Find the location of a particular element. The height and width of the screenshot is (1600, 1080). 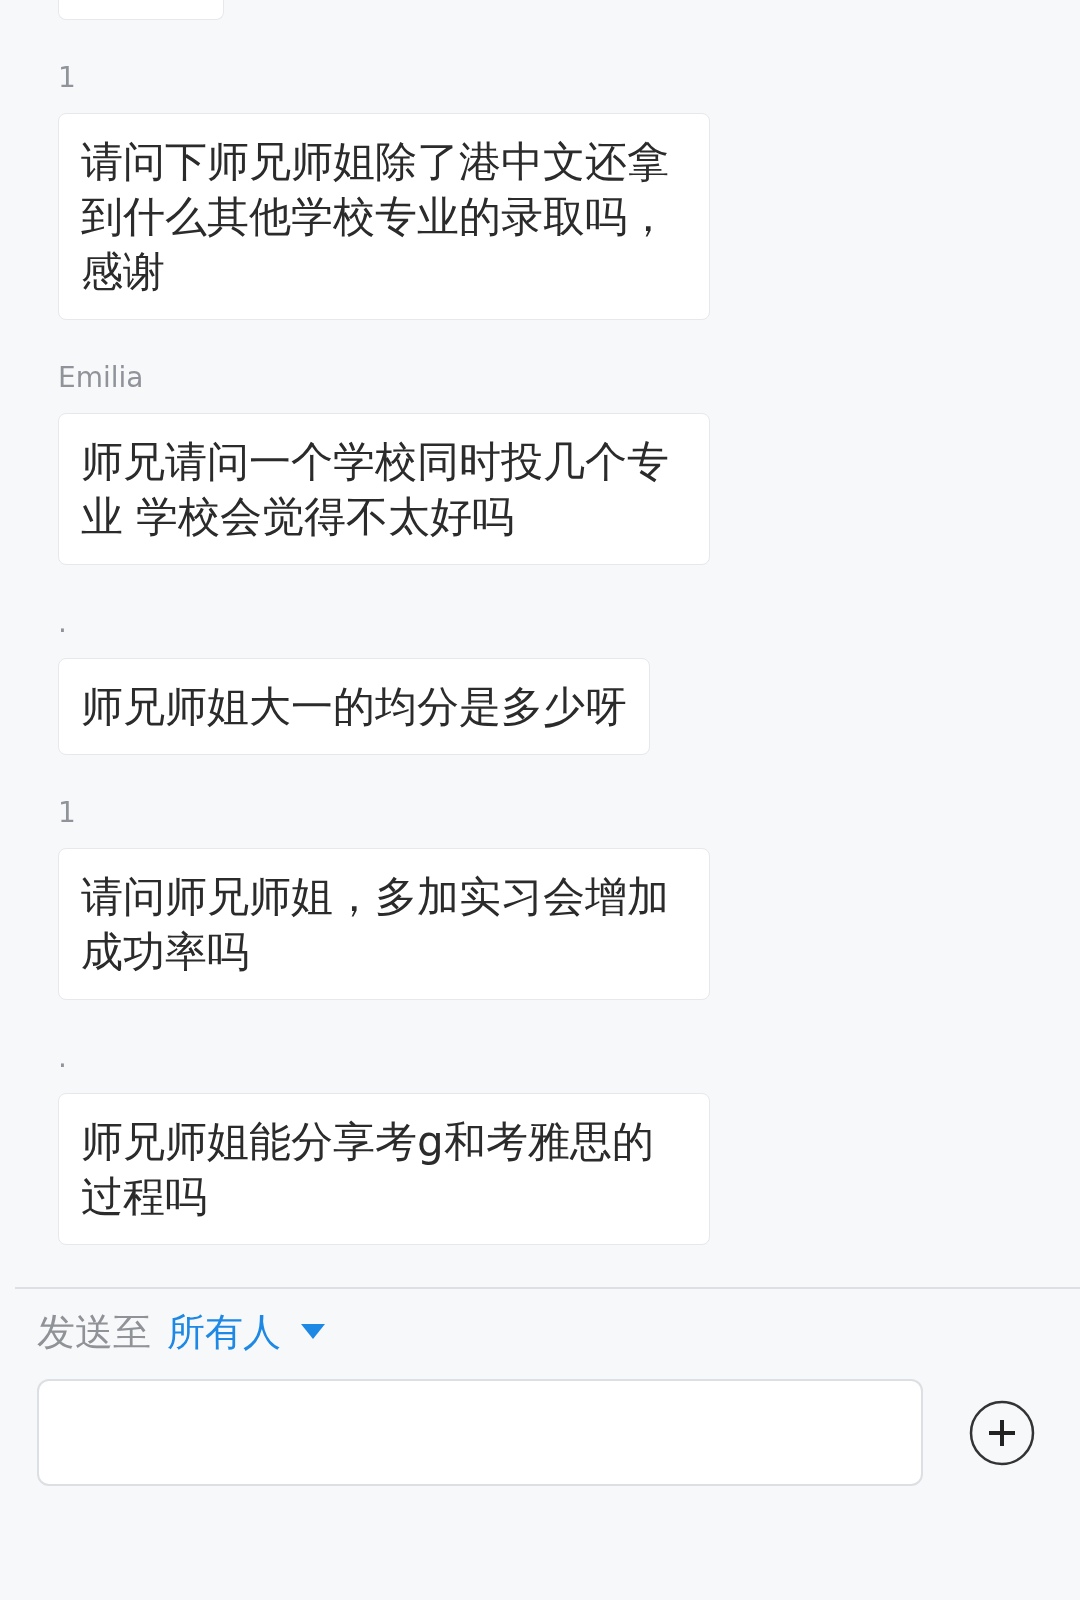

message-input-field is located at coordinates (480, 1432).